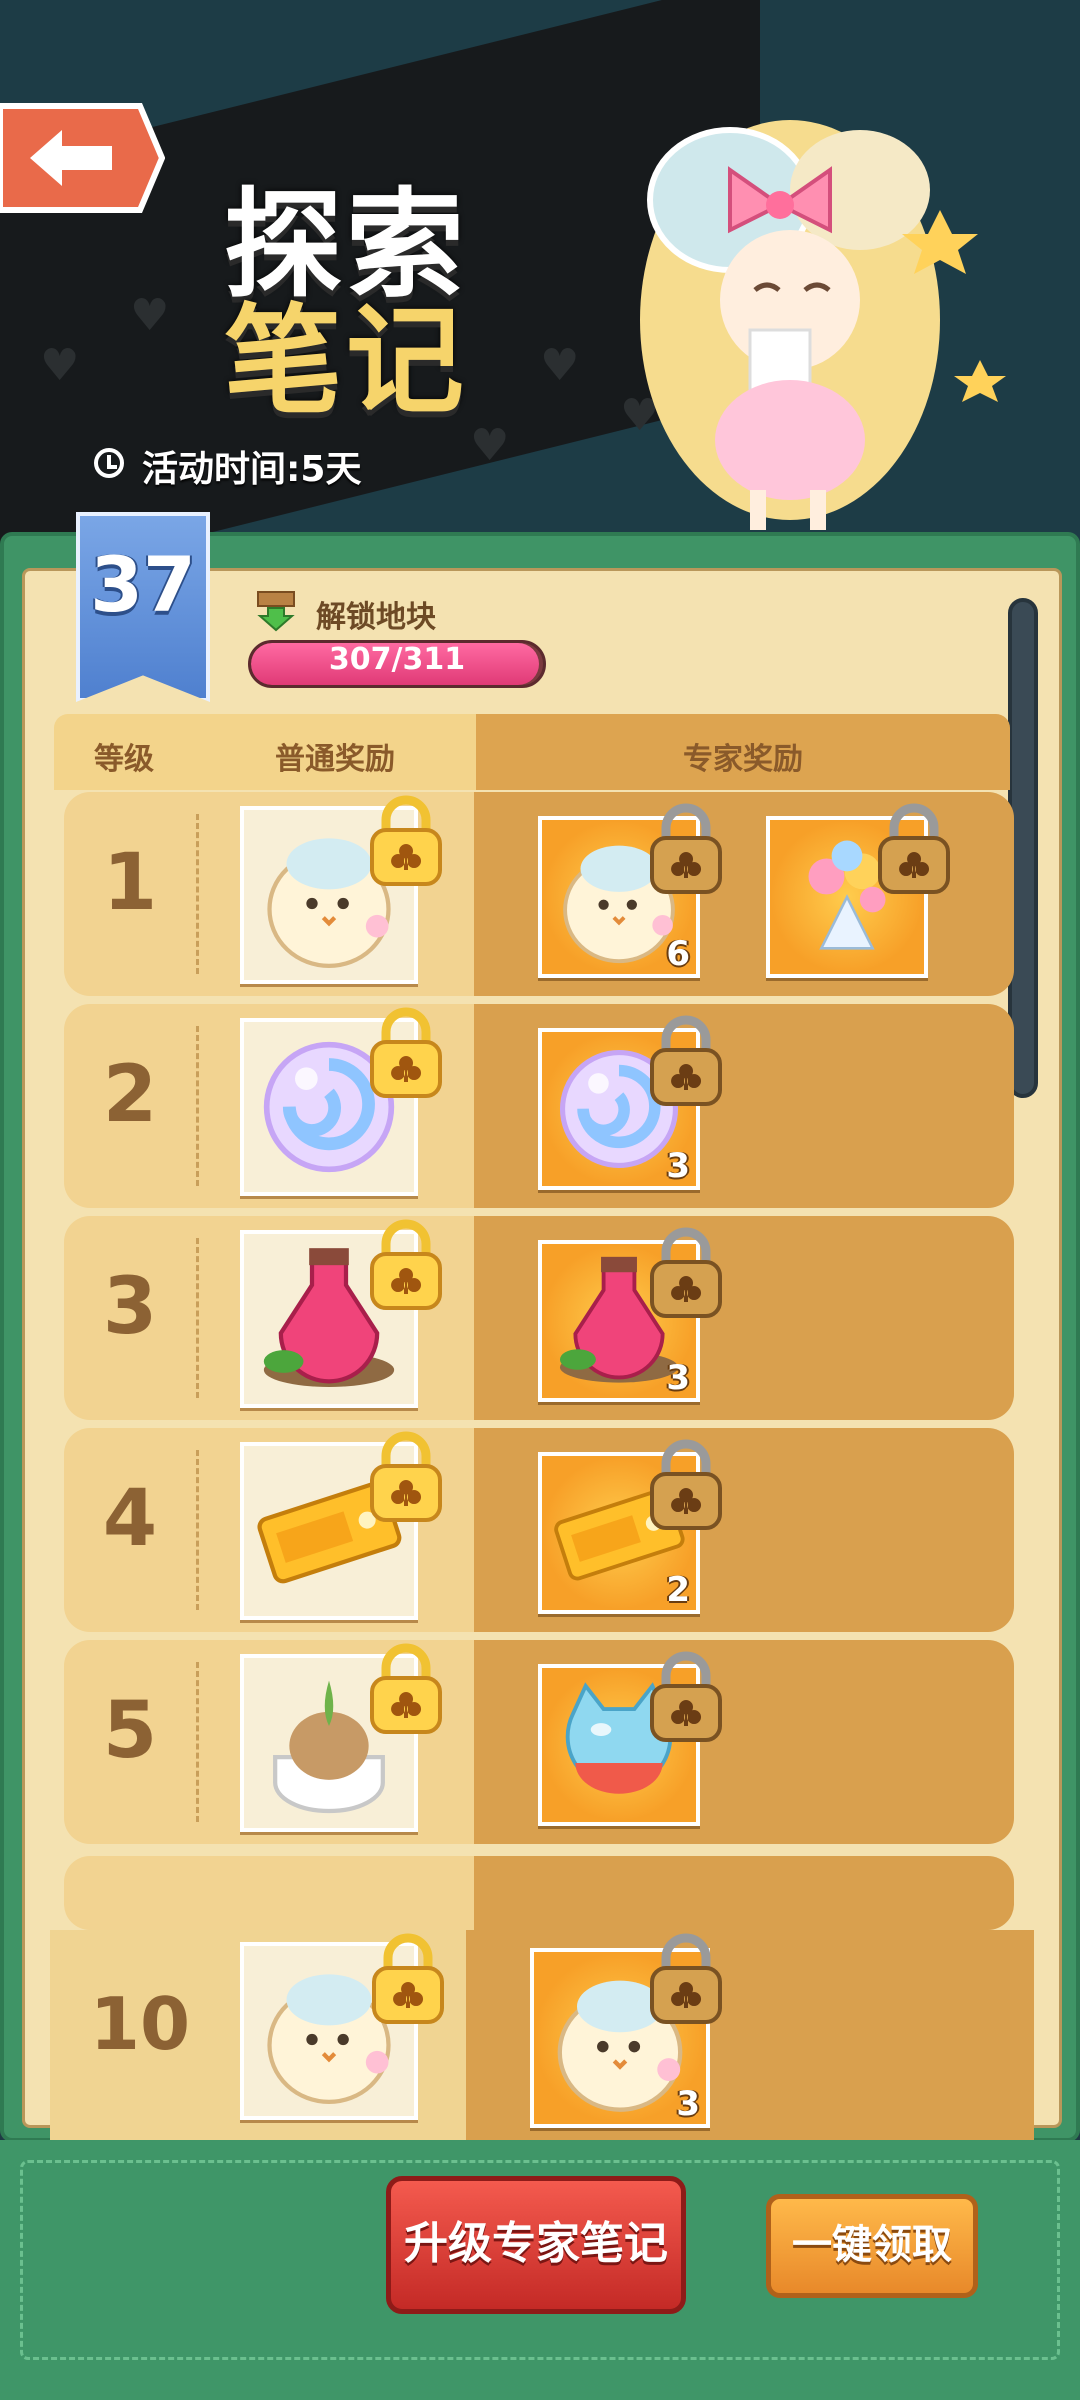 Image resolution: width=1080 pixels, height=2400 pixels. I want to click on upgrade-expert-notes-button: 升级专家笔记, so click(536, 2245).